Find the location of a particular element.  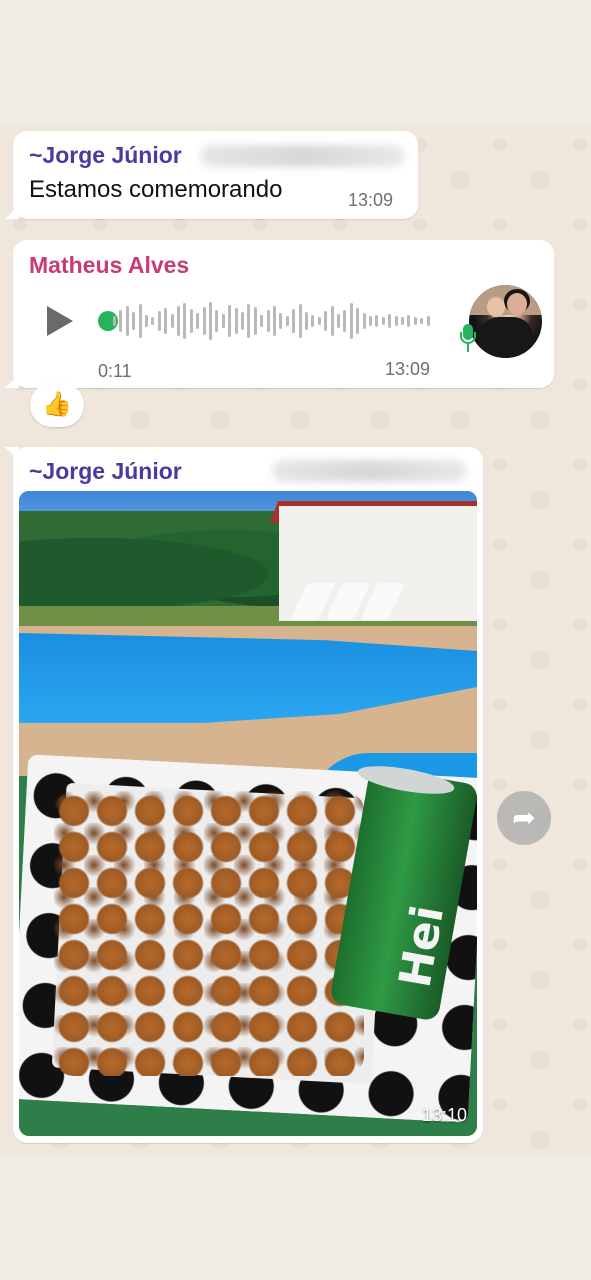

avatar is located at coordinates (505, 321).